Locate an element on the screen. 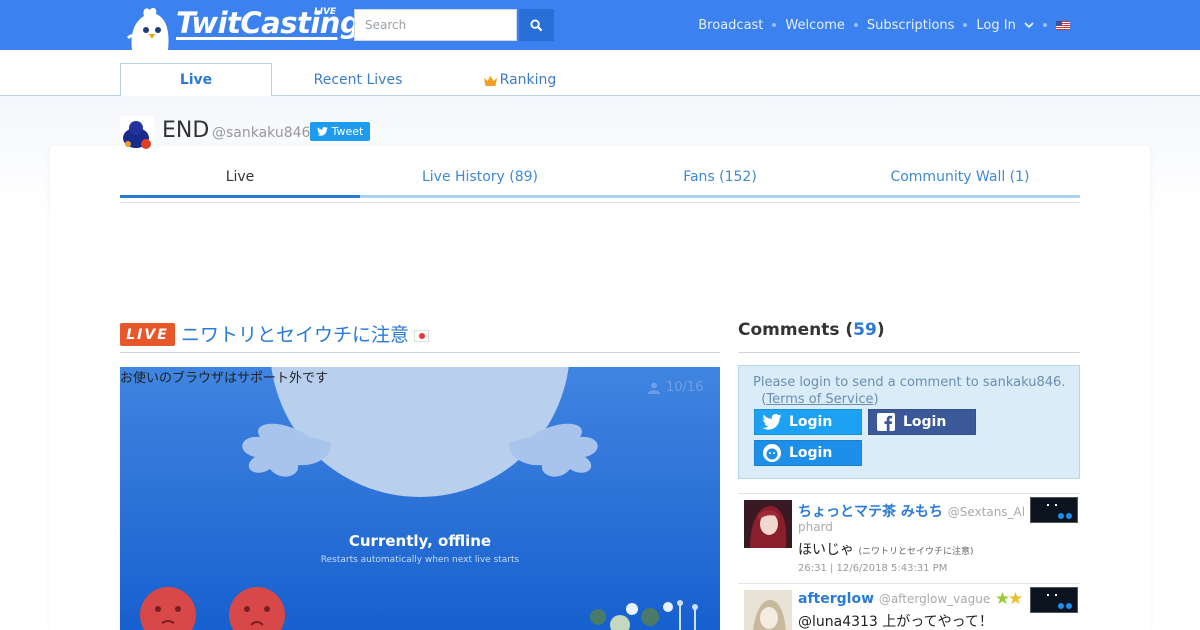 Image resolution: width=1200 pixels, height=630 pixels. comment-text: @luna4313 上がってやって！ is located at coordinates (895, 622).